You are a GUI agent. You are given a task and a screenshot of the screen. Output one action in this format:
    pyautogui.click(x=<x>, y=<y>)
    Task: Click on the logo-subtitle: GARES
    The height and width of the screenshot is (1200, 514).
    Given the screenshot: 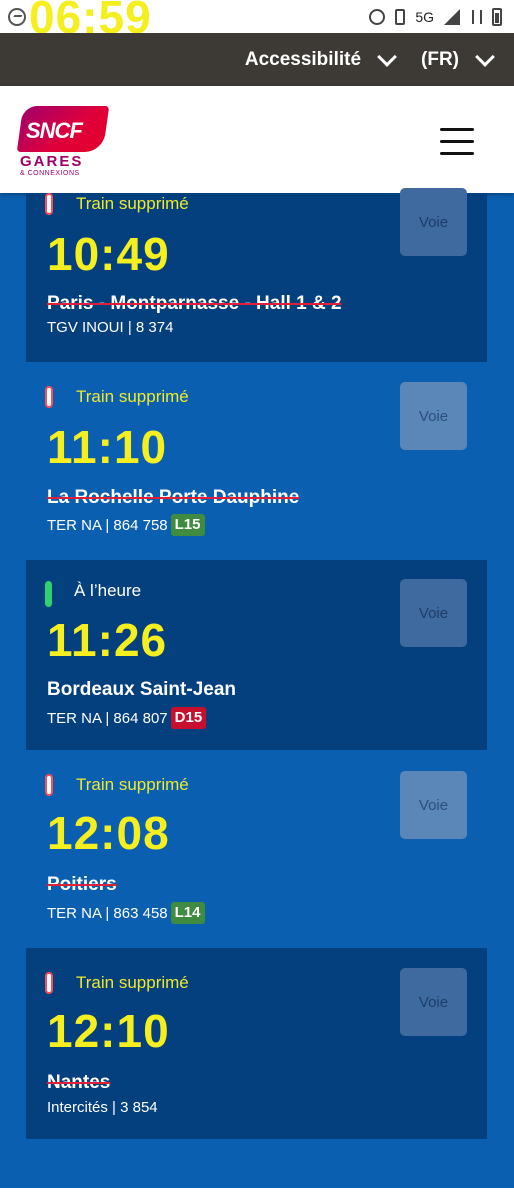 What is the action you would take?
    pyautogui.click(x=52, y=161)
    